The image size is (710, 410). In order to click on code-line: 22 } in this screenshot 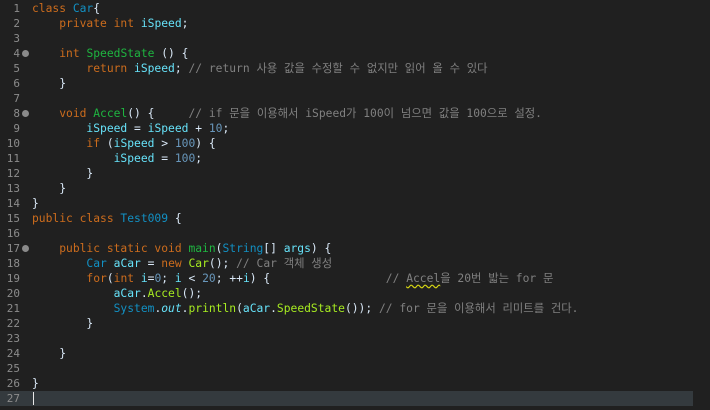, I will do `click(355, 323)`.